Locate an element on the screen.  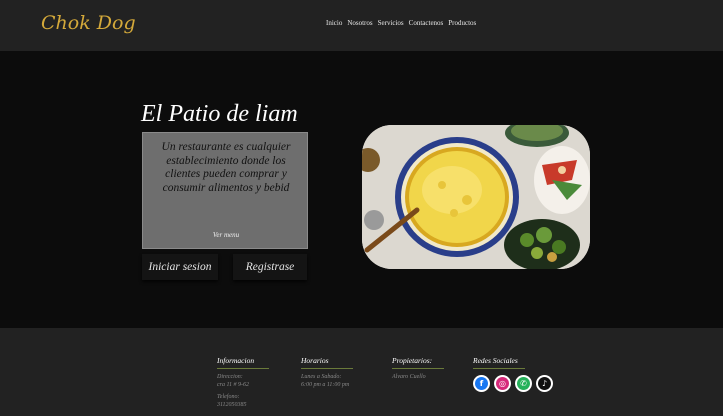
owner-name: Alvaro Cuello is located at coordinates (409, 377).